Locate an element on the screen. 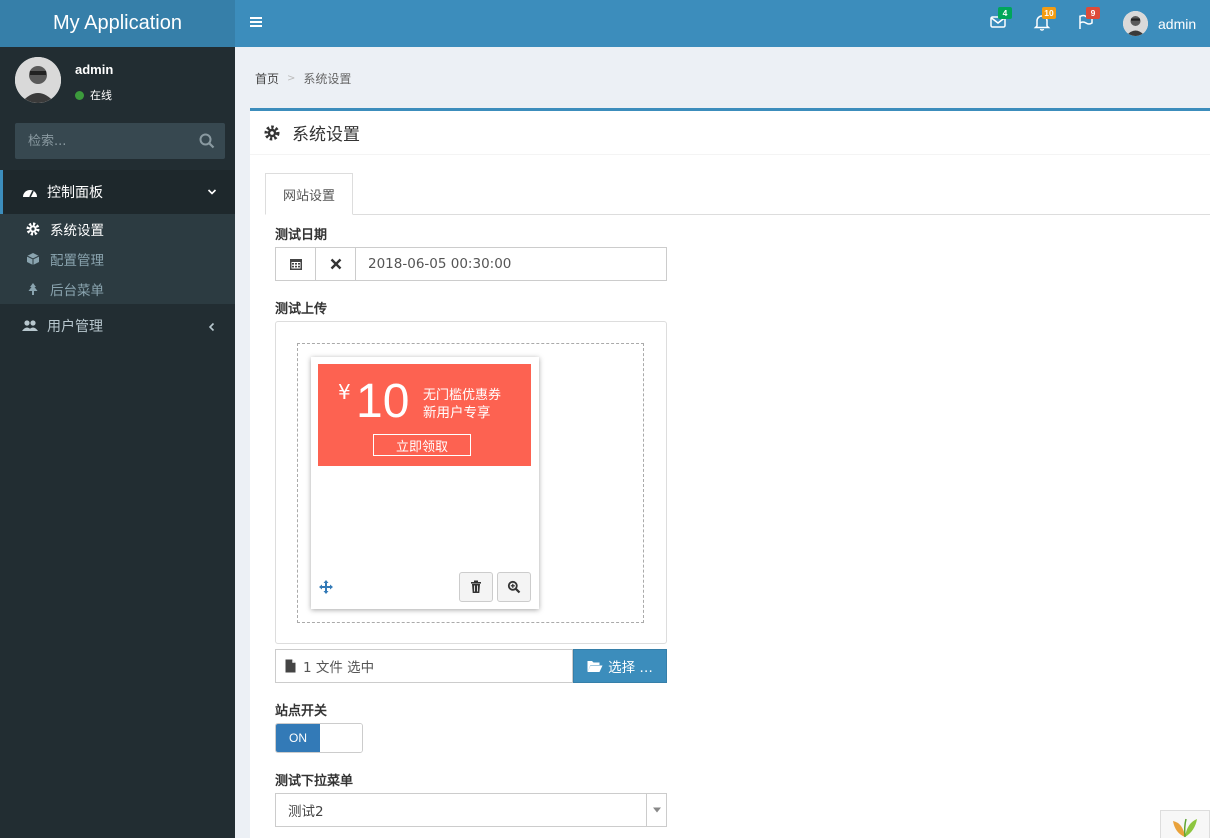 Image resolution: width=1210 pixels, height=838 pixels. tree-icon is located at coordinates (32, 289).